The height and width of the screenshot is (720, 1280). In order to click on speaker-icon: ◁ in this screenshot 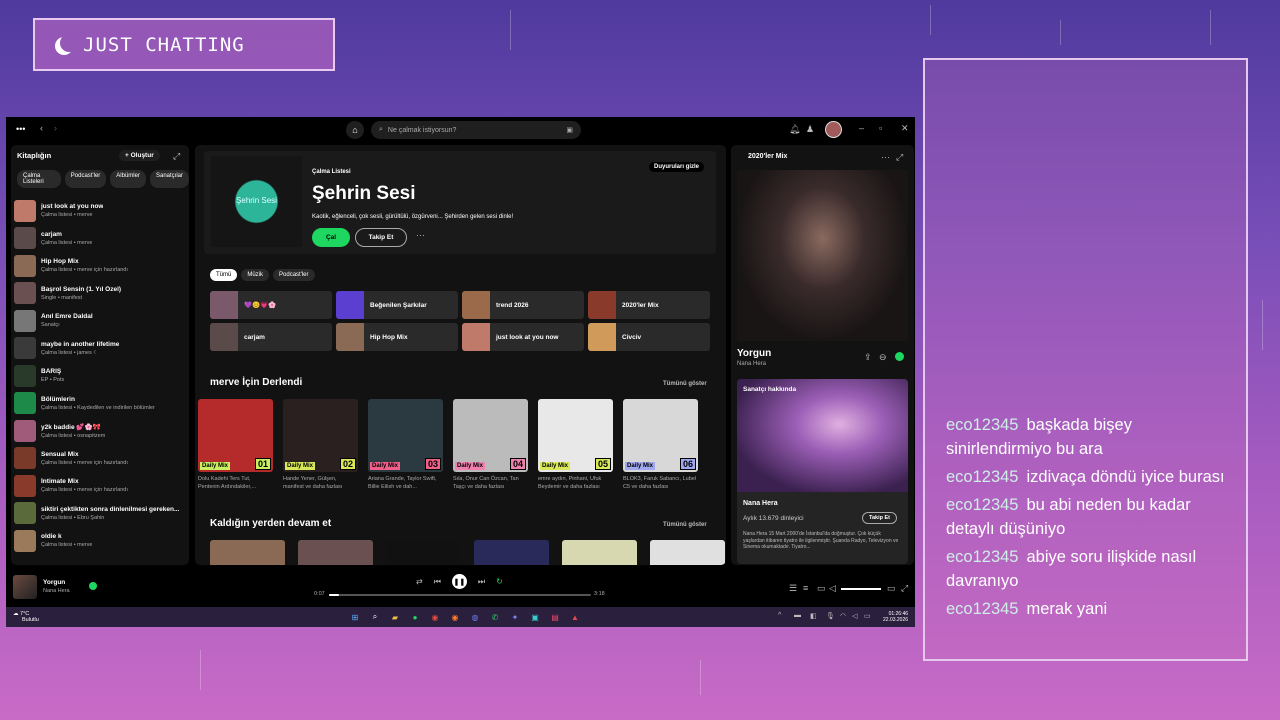, I will do `click(854, 616)`.